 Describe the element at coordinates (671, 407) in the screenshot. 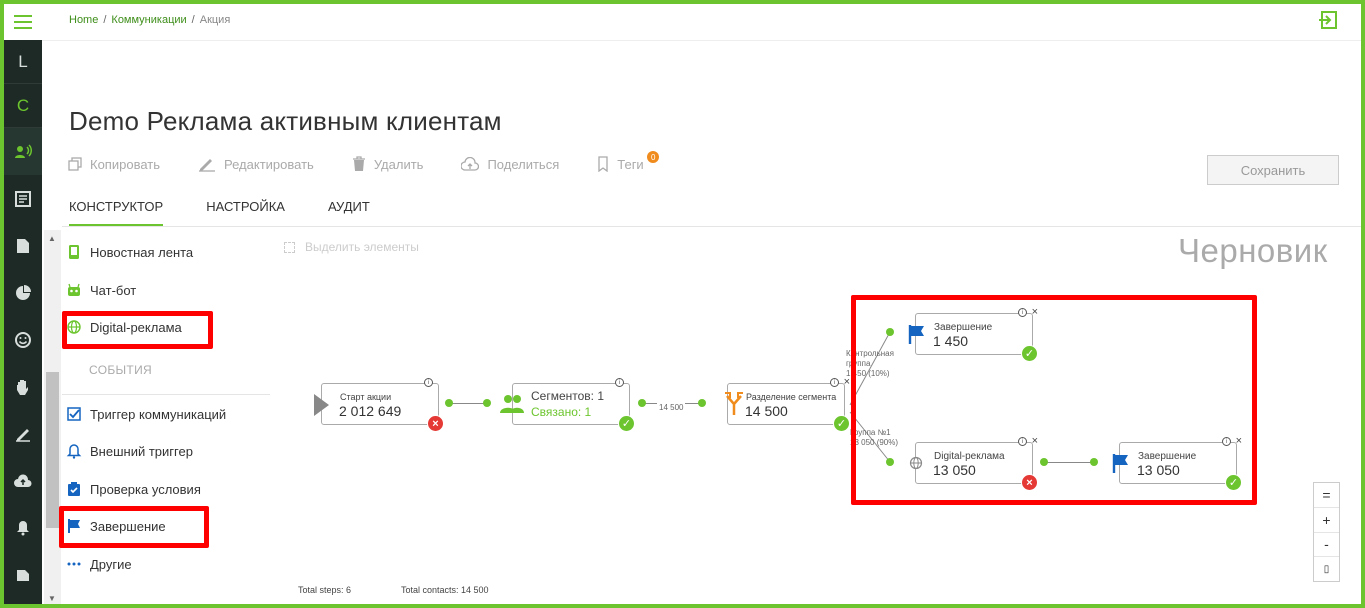

I see `edge-count-label: 14 500` at that location.